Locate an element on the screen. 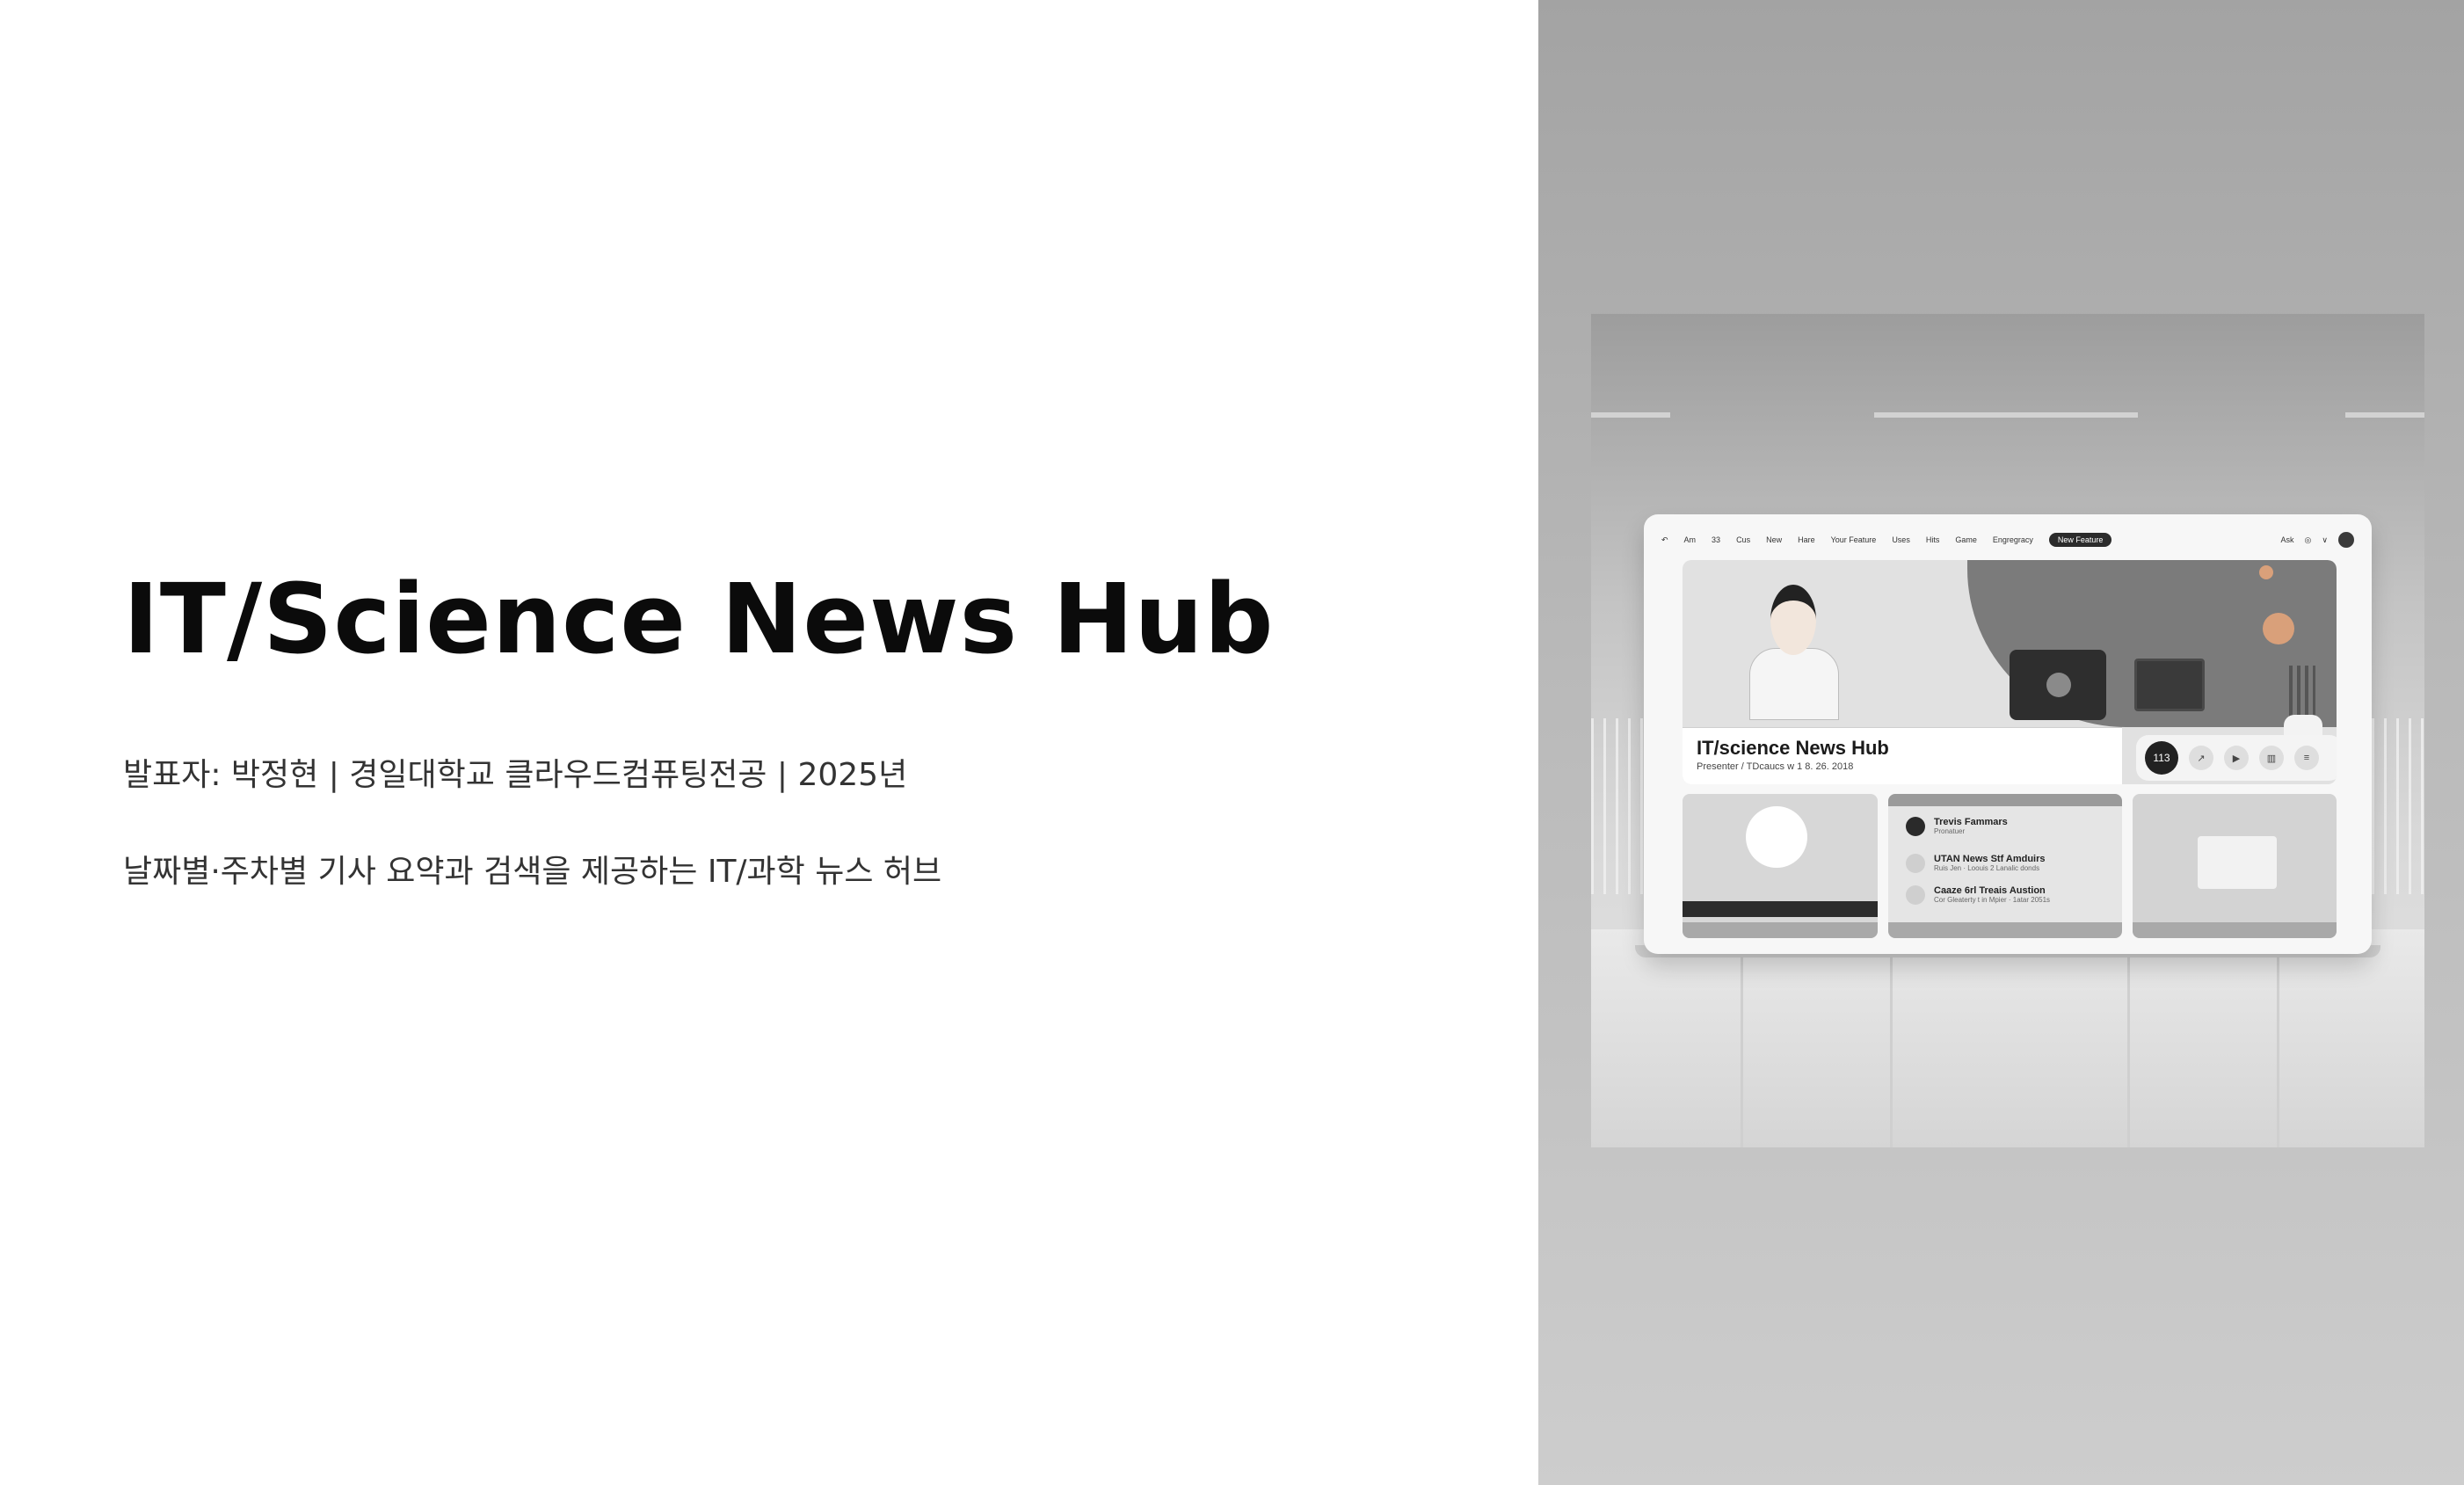 Image resolution: width=2464 pixels, height=1485 pixels. presenter-illustration-head is located at coordinates (1793, 620).